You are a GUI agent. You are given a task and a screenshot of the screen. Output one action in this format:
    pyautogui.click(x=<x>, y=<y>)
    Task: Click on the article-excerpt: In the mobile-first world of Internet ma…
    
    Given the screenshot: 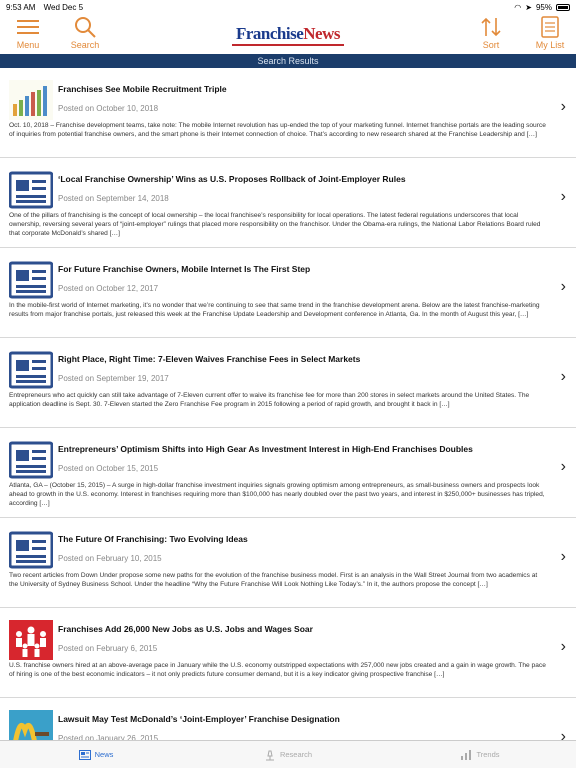 What is the action you would take?
    pyautogui.click(x=274, y=310)
    